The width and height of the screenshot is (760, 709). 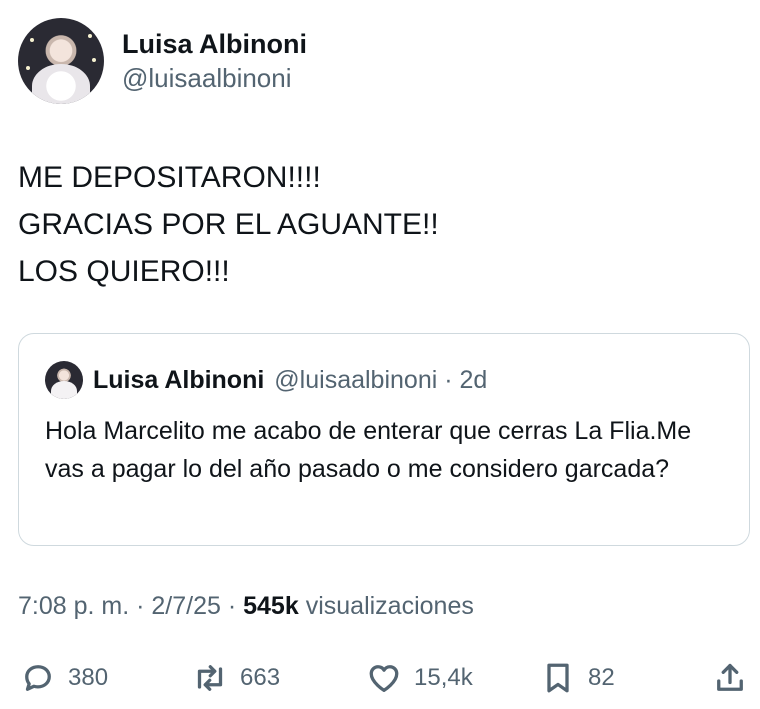 What do you see at coordinates (558, 678) in the screenshot?
I see `bookmark-icon` at bounding box center [558, 678].